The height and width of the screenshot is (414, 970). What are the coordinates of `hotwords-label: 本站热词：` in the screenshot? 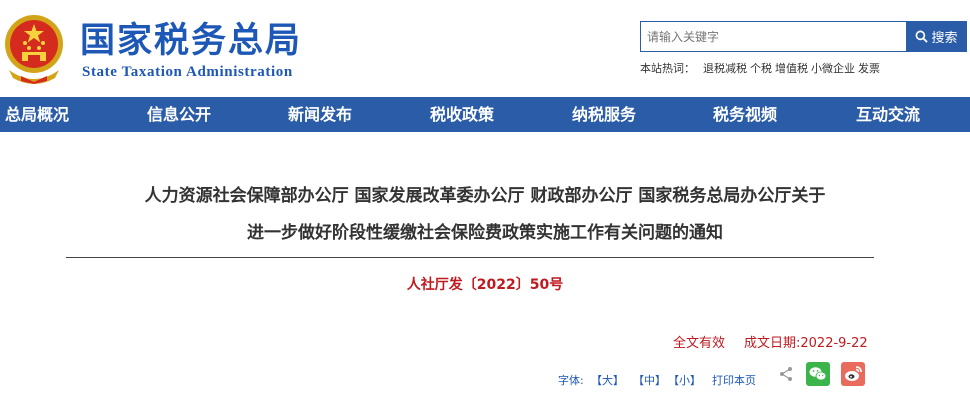 It's located at (667, 68).